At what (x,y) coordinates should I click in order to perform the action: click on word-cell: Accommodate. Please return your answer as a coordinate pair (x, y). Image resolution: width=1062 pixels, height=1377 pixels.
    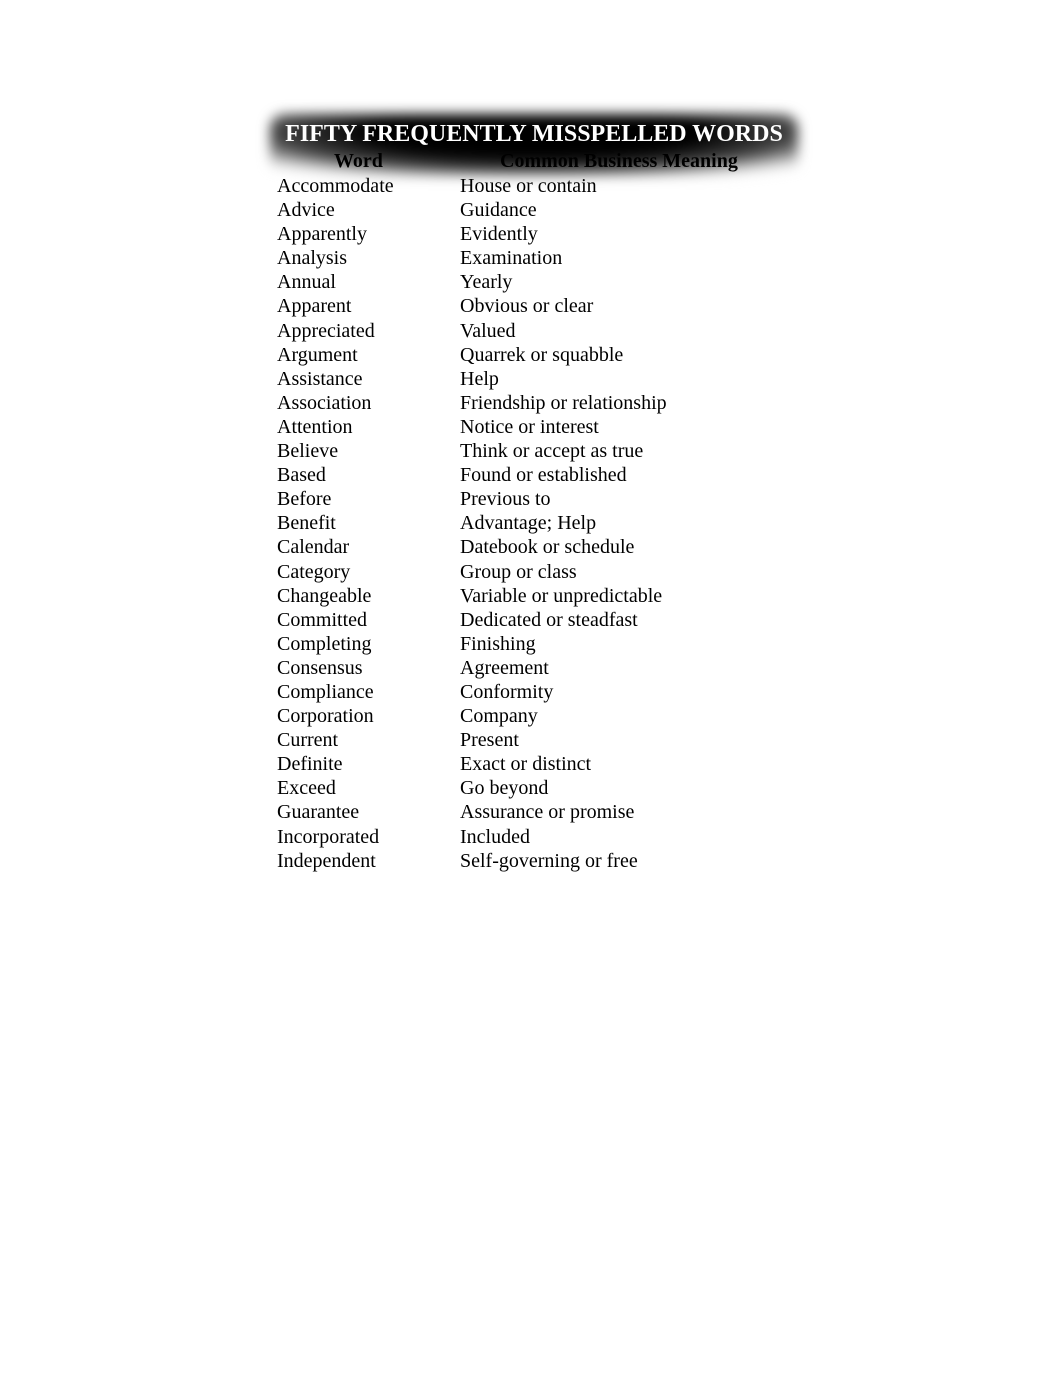
    Looking at the image, I should click on (335, 186).